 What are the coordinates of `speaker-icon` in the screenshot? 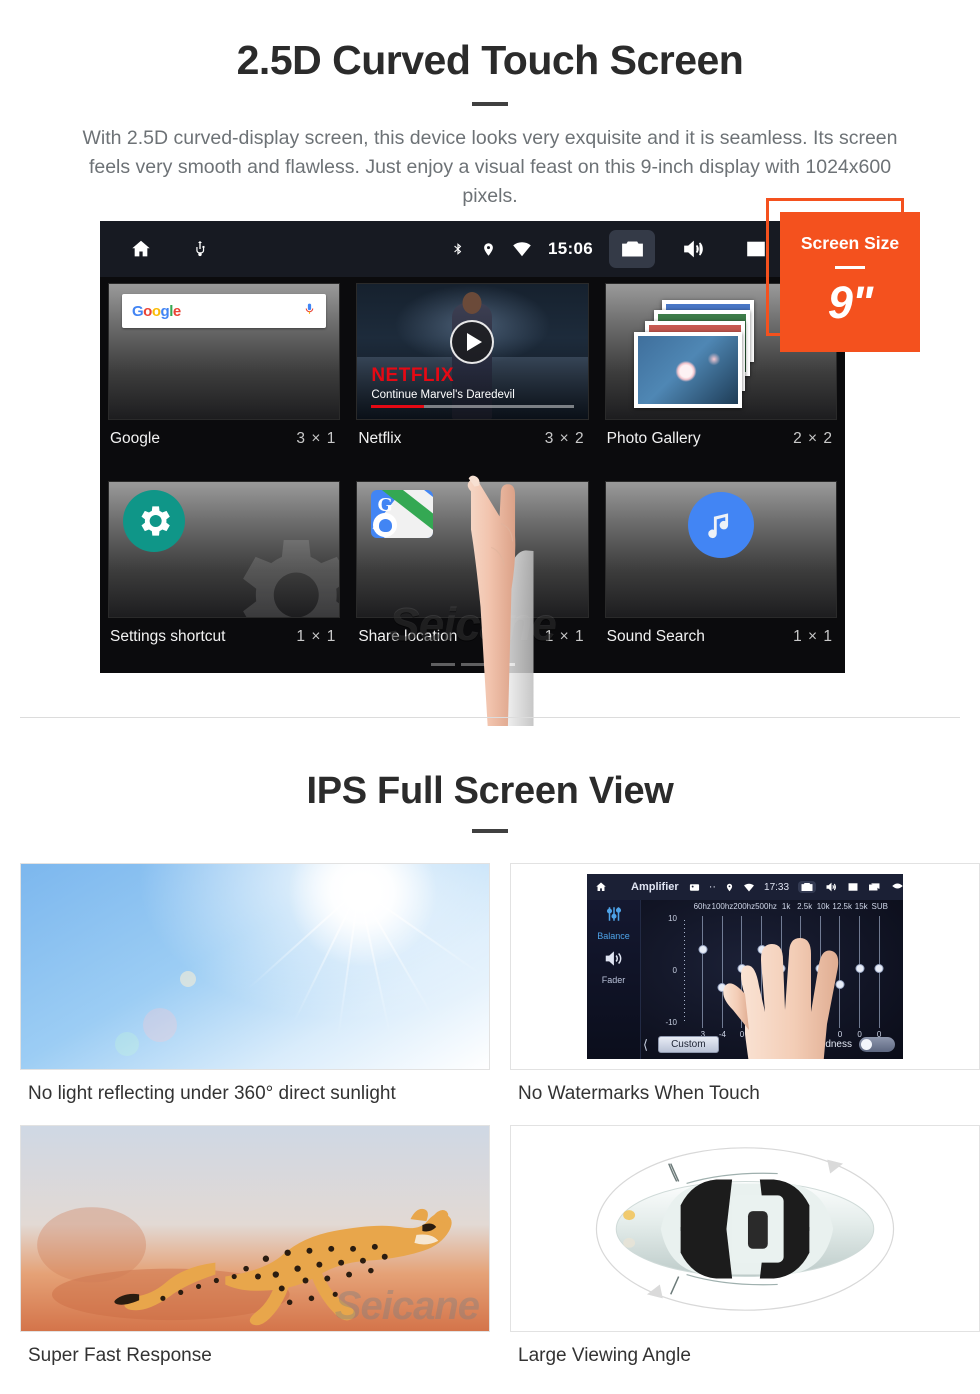 It's located at (614, 961).